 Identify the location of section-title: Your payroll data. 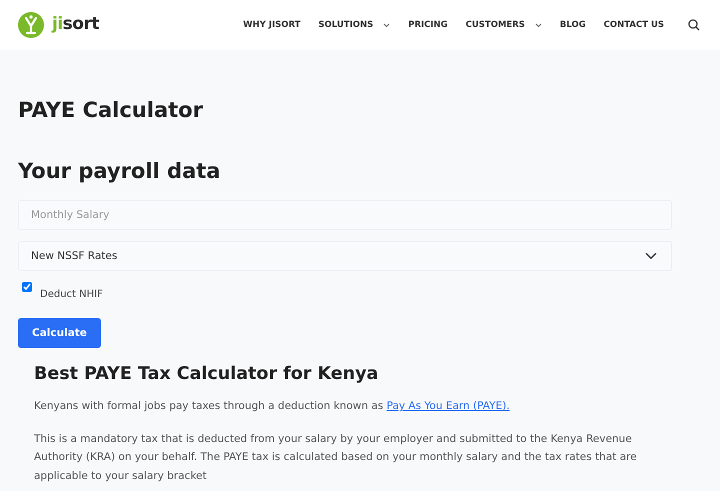
(120, 171).